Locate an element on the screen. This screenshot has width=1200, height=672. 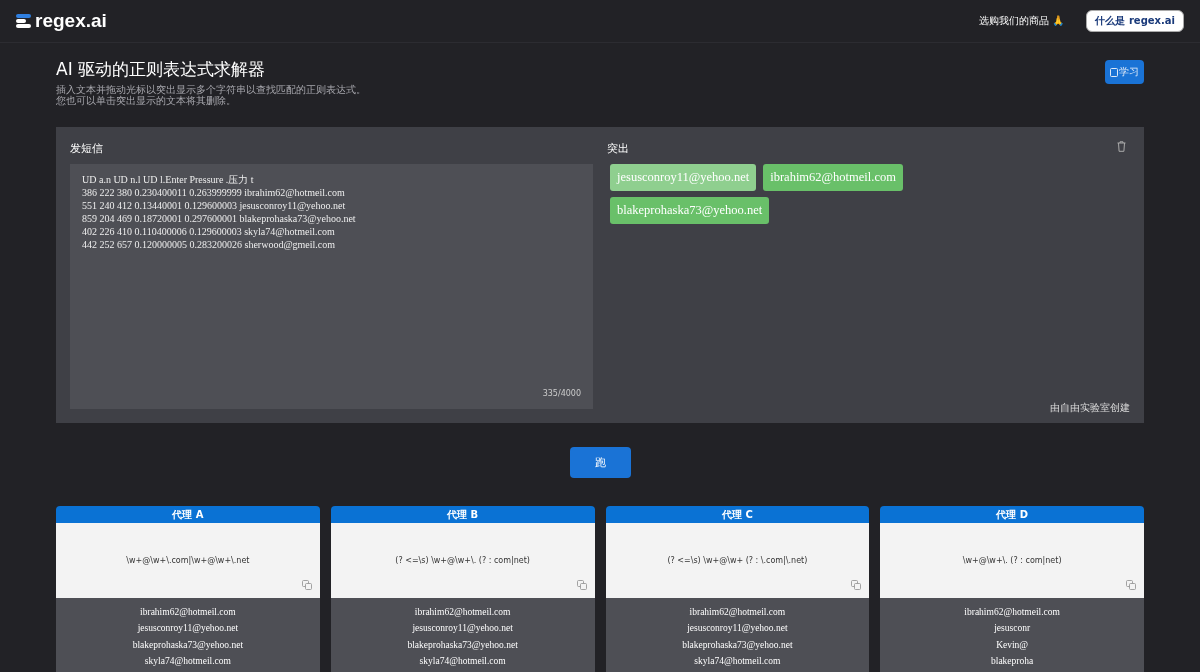
input-line: 386 222 380 0.230400011 0.263999999 ibrahim62@hotmeil.com is located at coordinates (214, 192).